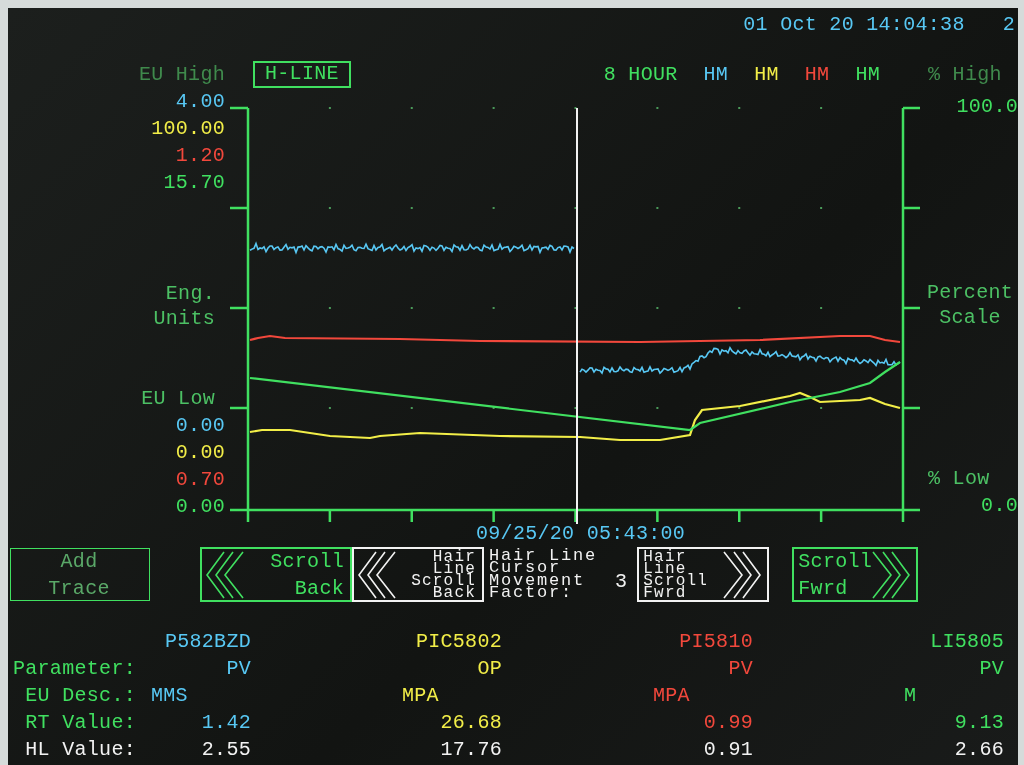 Image resolution: width=1024 pixels, height=765 pixels. Describe the element at coordinates (716, 642) in the screenshot. I see `tag-name: PI5810` at that location.